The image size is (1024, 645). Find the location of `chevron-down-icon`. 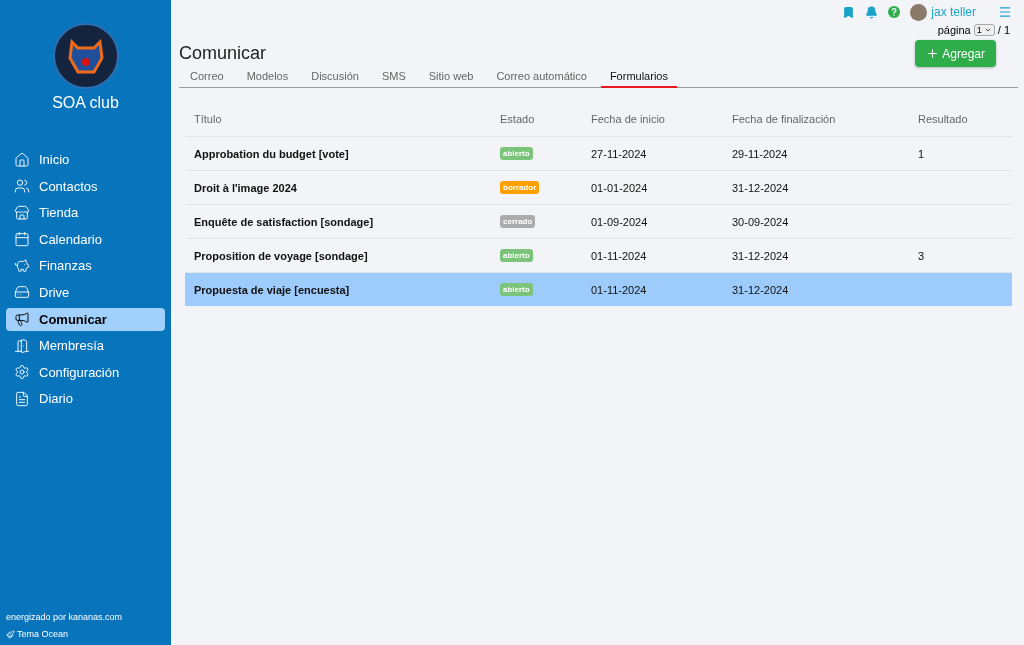

chevron-down-icon is located at coordinates (987, 30).